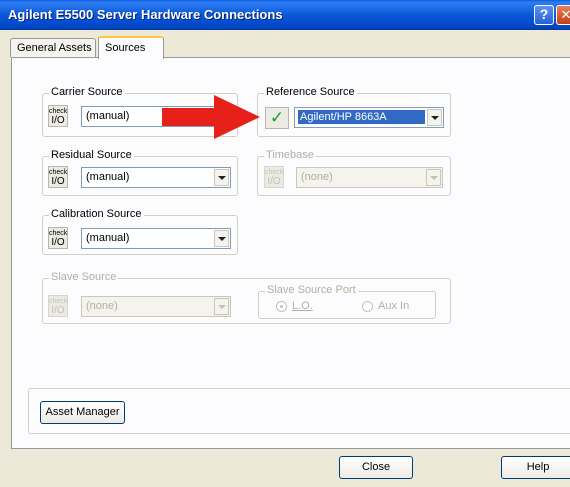 The width and height of the screenshot is (570, 487). What do you see at coordinates (290, 155) in the screenshot?
I see `timebase-label: Timebase` at bounding box center [290, 155].